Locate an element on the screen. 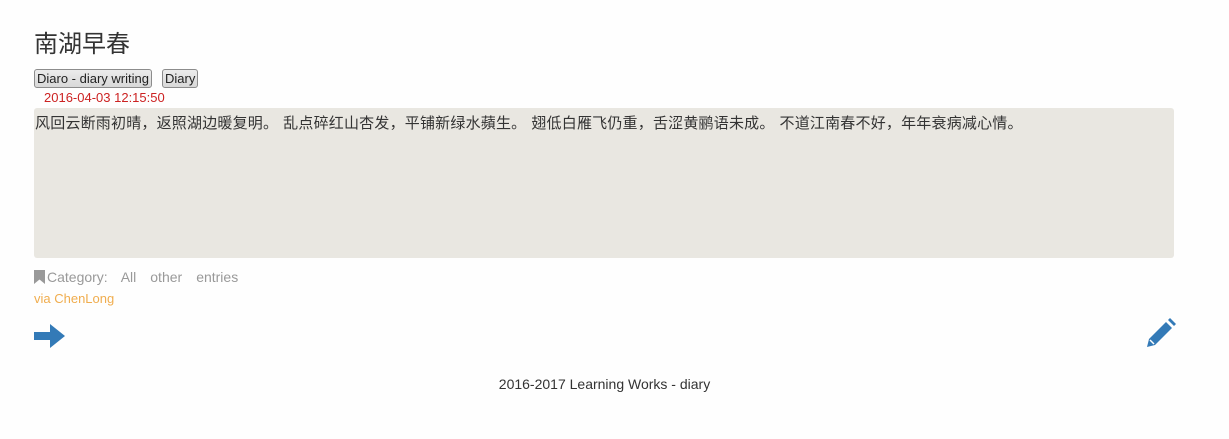 This screenshot has height=439, width=1229. tag-list: Diaro - diary writing Diary is located at coordinates (116, 78).